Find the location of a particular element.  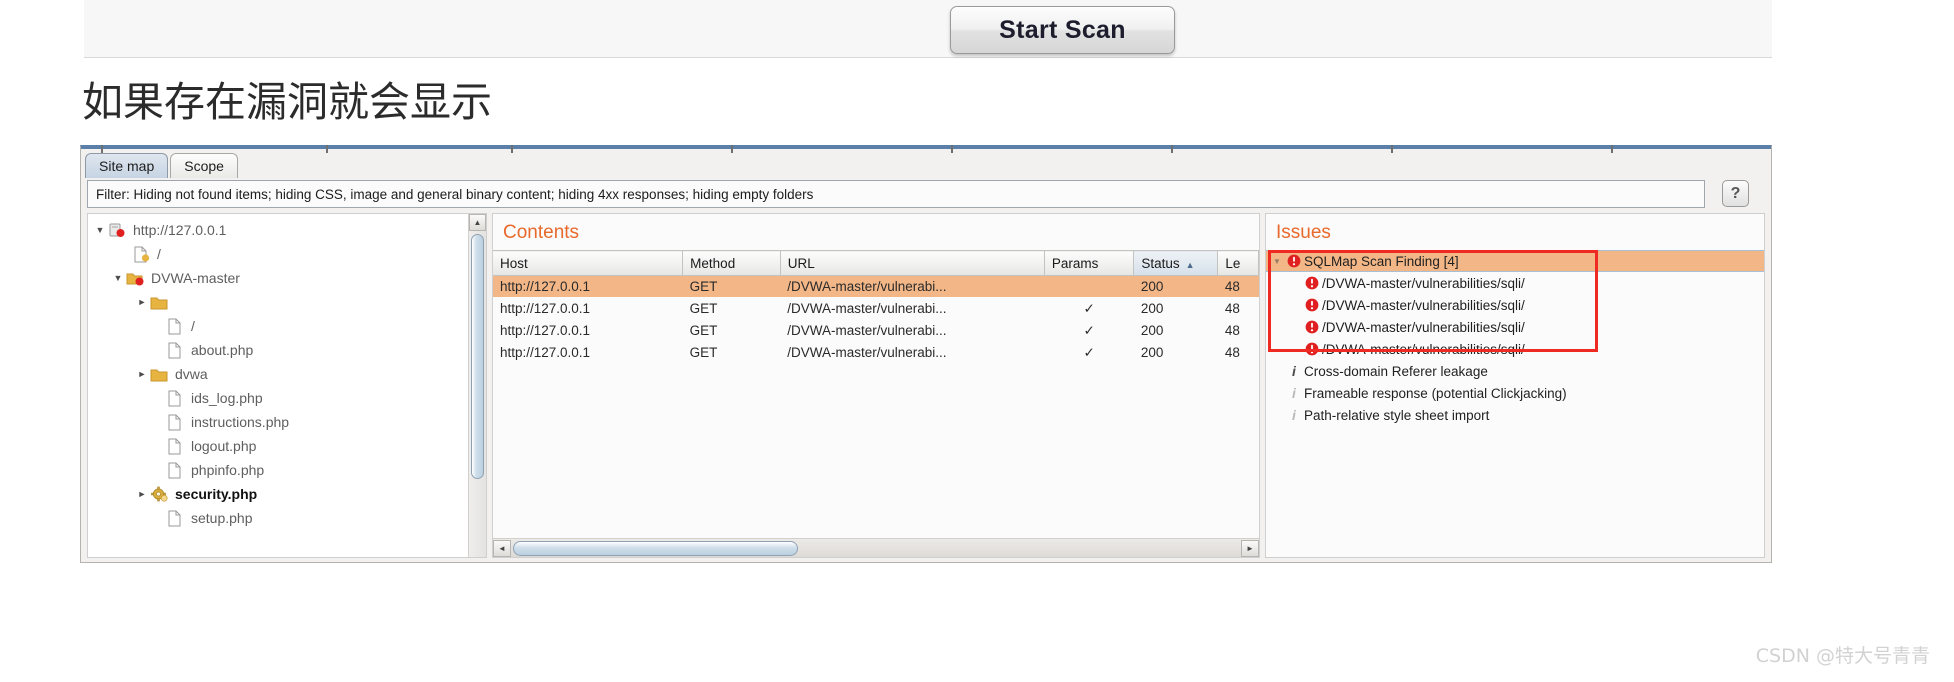

tree-node-about-php: about.php is located at coordinates (278, 350).